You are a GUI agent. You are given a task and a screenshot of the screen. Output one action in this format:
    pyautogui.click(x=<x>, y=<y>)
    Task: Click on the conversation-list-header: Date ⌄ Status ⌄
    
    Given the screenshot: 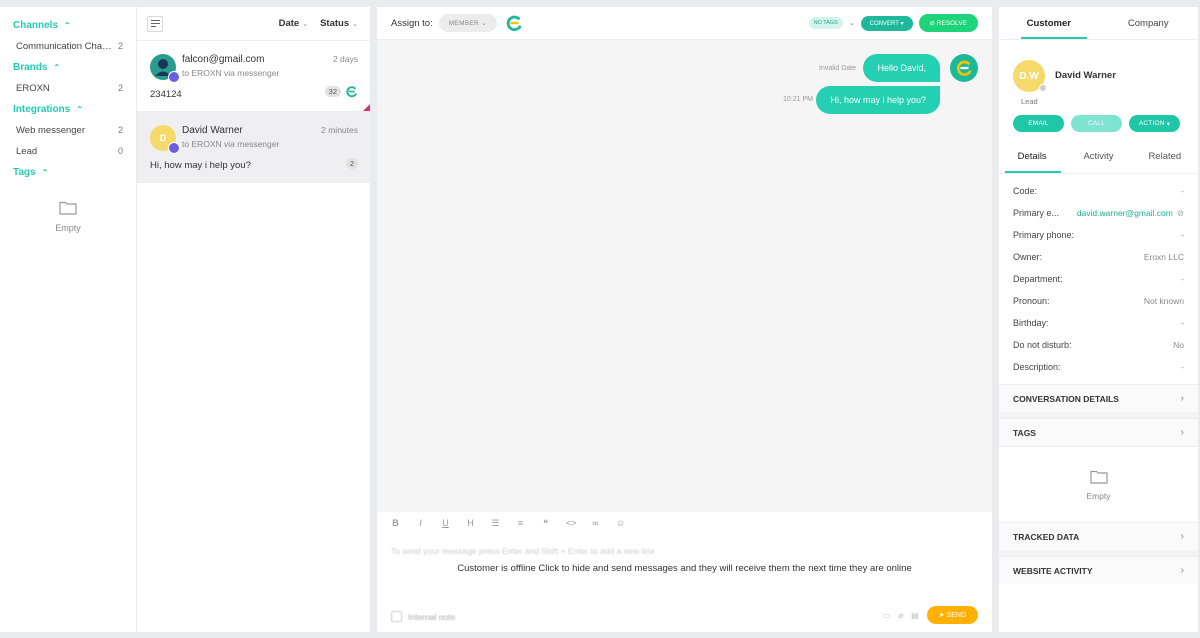 What is the action you would take?
    pyautogui.click(x=253, y=24)
    